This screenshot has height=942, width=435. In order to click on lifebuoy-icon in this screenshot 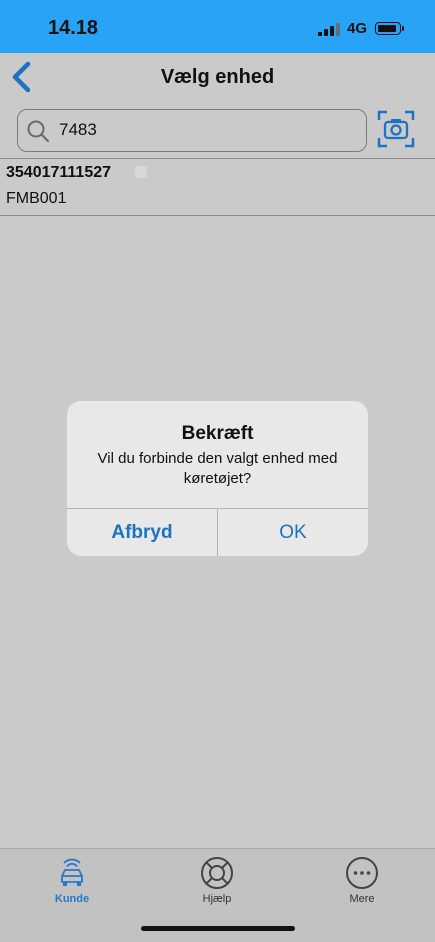, I will do `click(217, 873)`.